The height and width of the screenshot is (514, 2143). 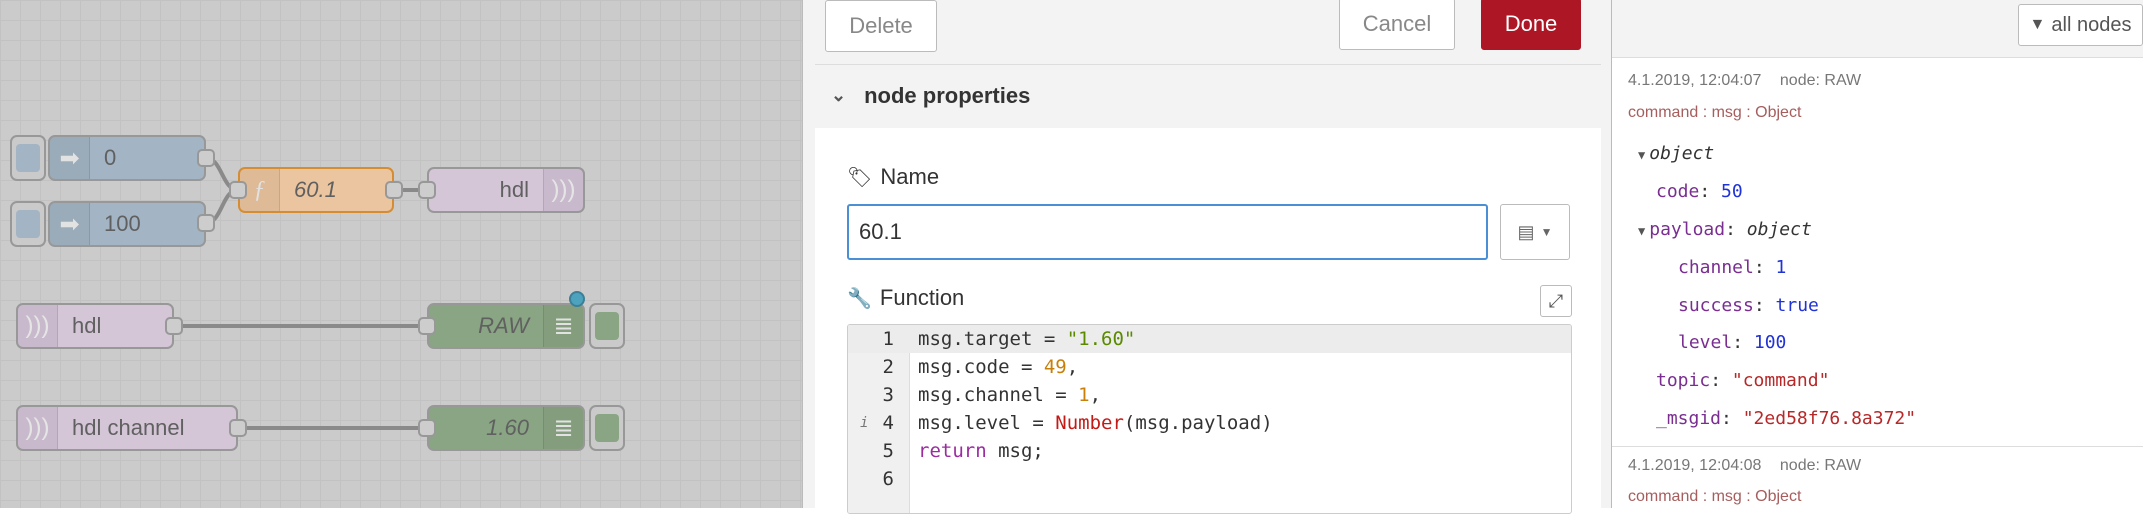 What do you see at coordinates (1209, 479) in the screenshot?
I see `code-line: 6` at bounding box center [1209, 479].